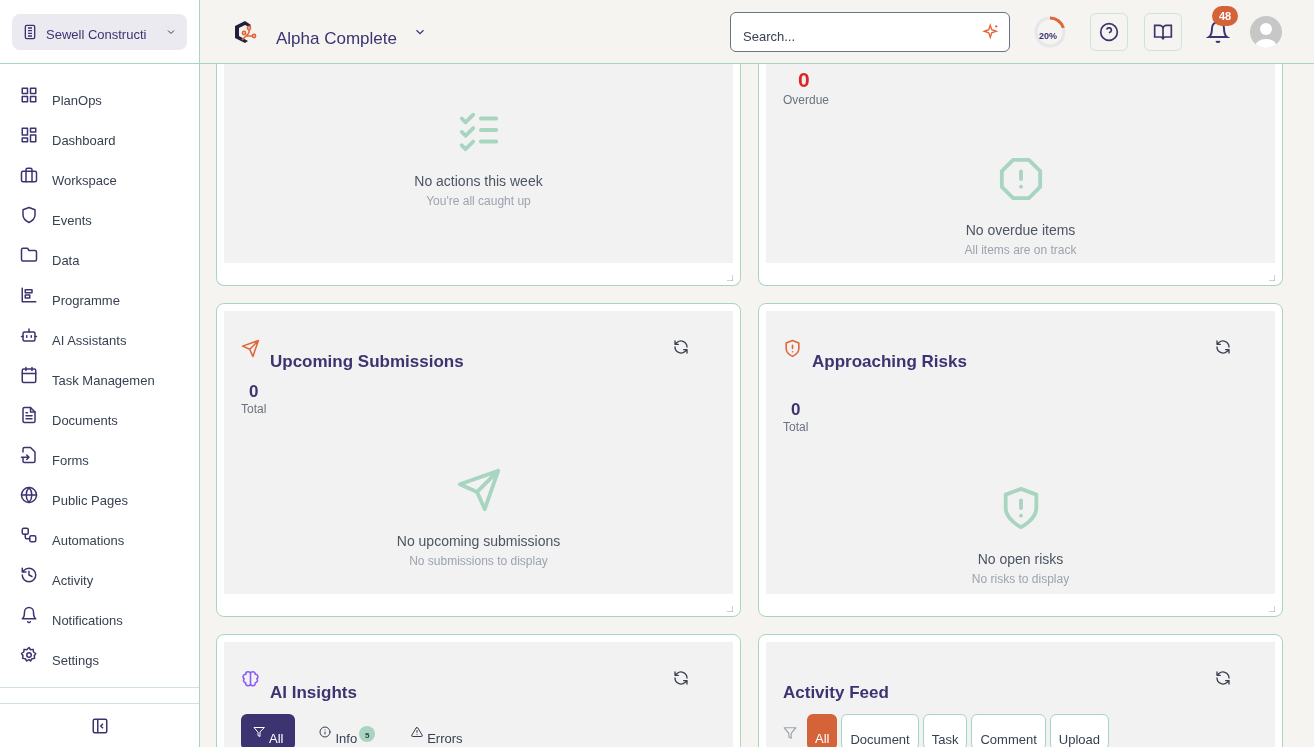 The image size is (1314, 747). I want to click on grid-icon, so click(29, 95).